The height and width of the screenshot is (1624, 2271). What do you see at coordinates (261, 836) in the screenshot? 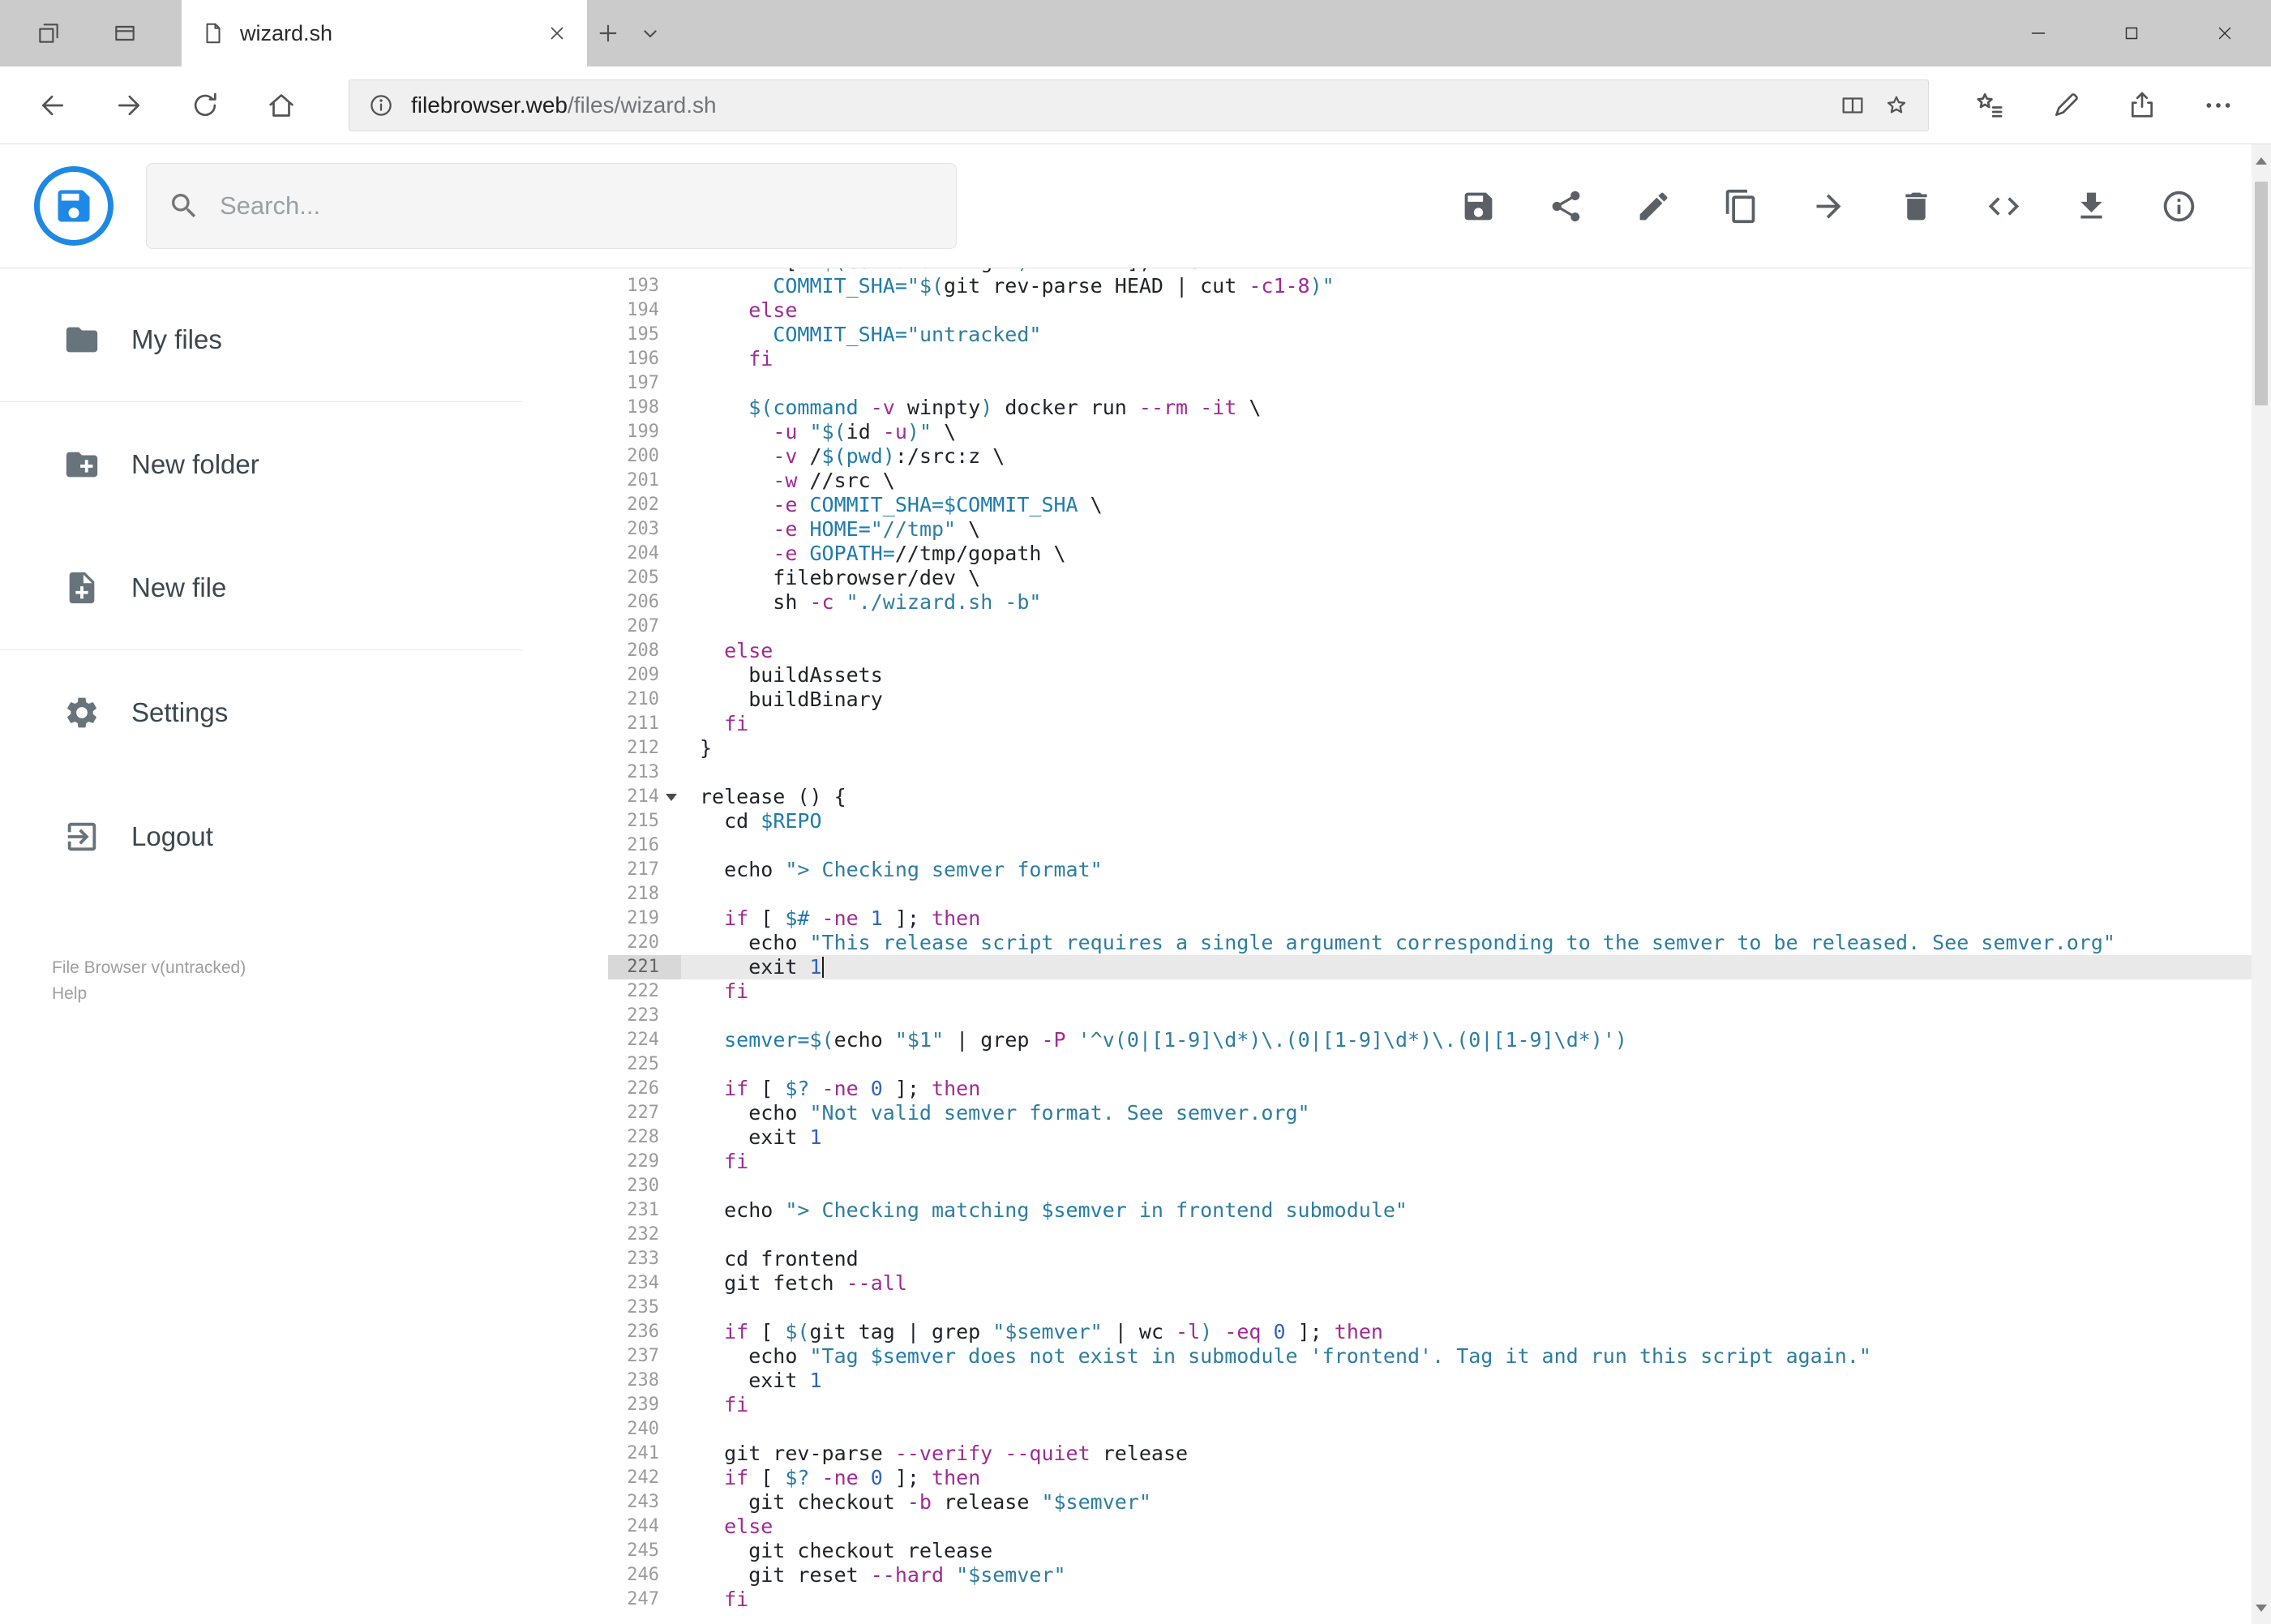
I see `sidebar-item-logout: Logout` at bounding box center [261, 836].